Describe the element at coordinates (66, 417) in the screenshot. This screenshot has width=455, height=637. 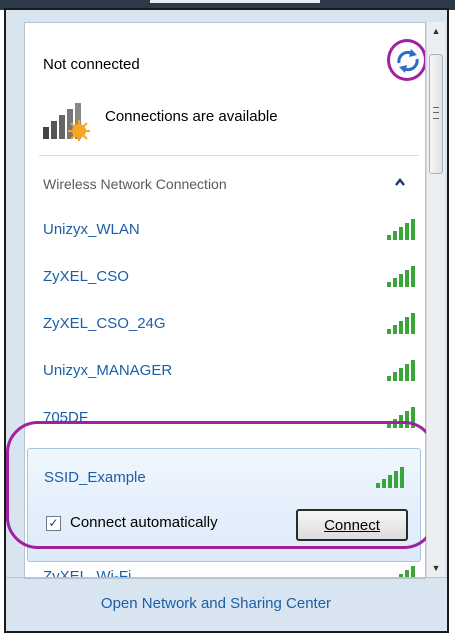
I see `network-name: 705DF` at that location.